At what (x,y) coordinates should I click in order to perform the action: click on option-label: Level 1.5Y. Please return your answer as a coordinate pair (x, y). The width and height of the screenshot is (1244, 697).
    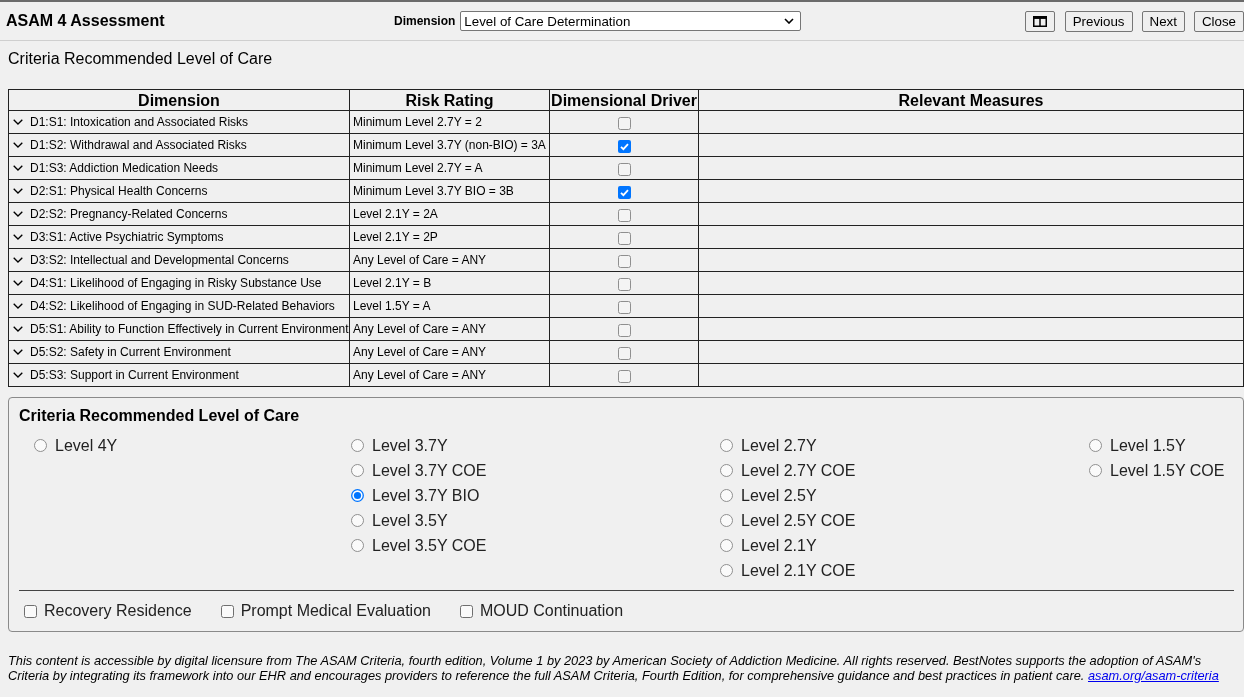
    Looking at the image, I should click on (1148, 445).